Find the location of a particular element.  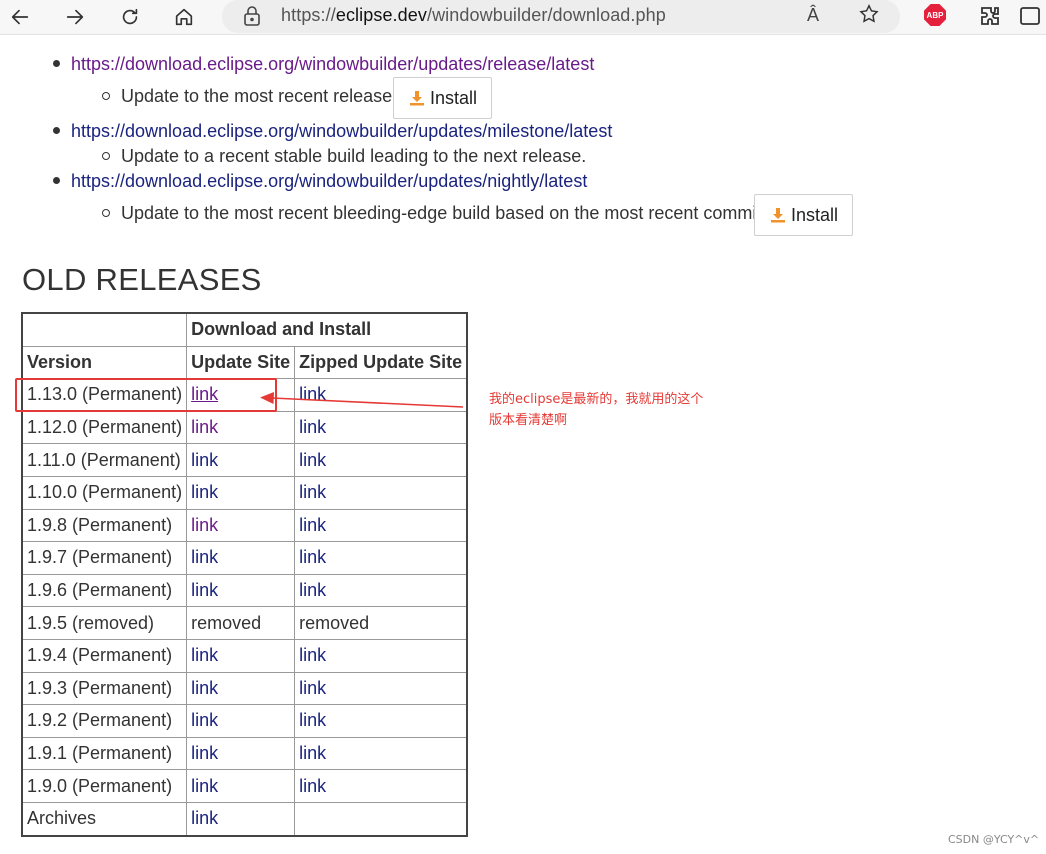

table-row: Archives link is located at coordinates (244, 819).